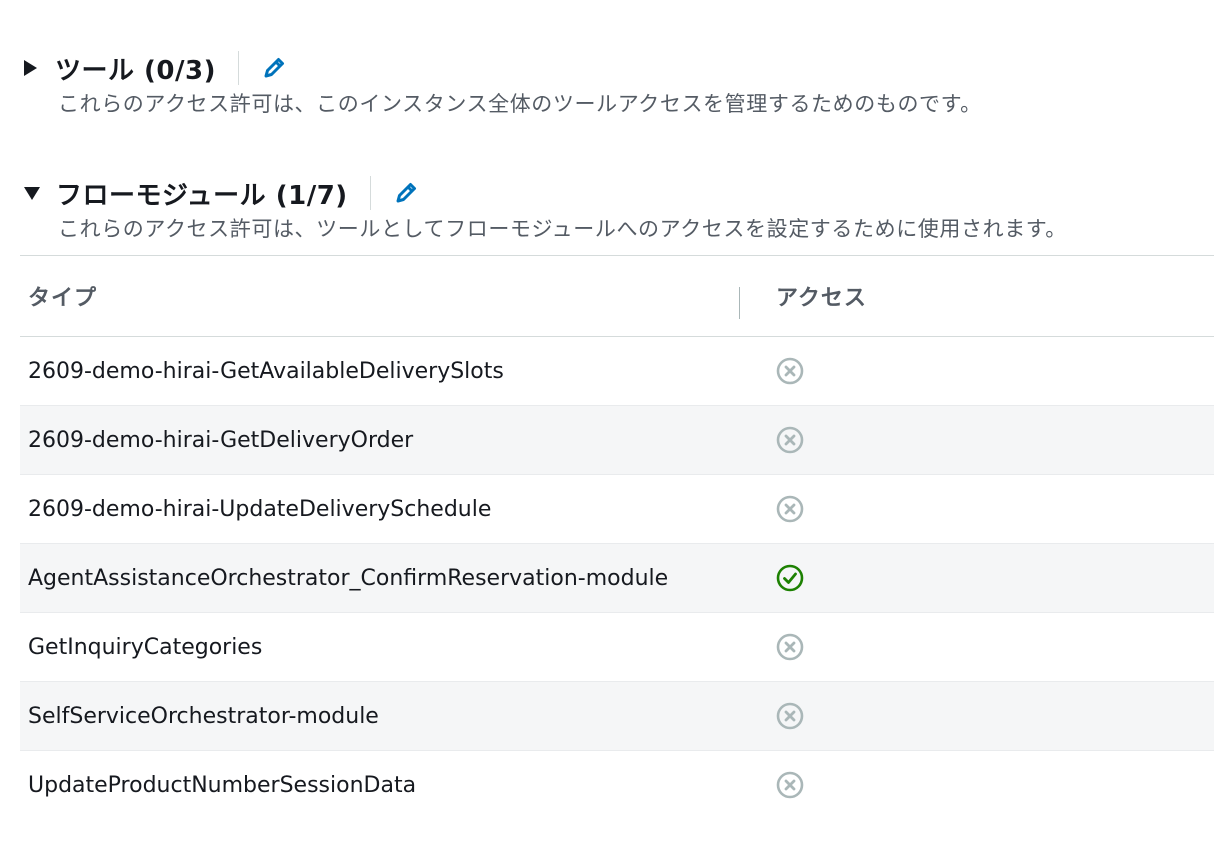 Image resolution: width=1214 pixels, height=860 pixels. Describe the element at coordinates (790, 578) in the screenshot. I see `check-circle-icon` at that location.